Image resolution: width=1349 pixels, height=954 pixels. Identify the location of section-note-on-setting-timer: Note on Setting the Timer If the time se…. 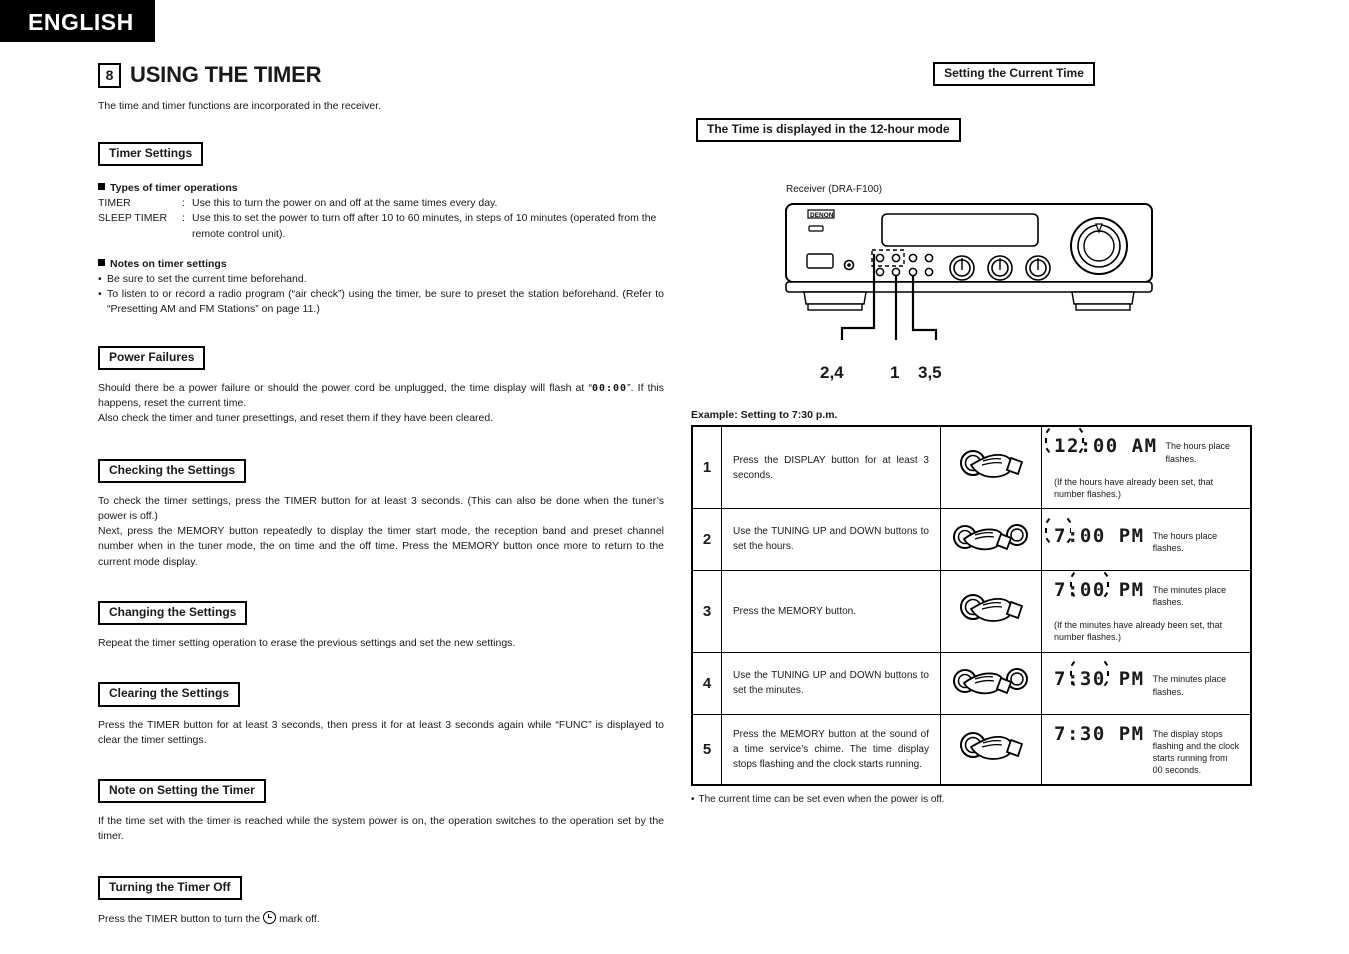
(381, 811).